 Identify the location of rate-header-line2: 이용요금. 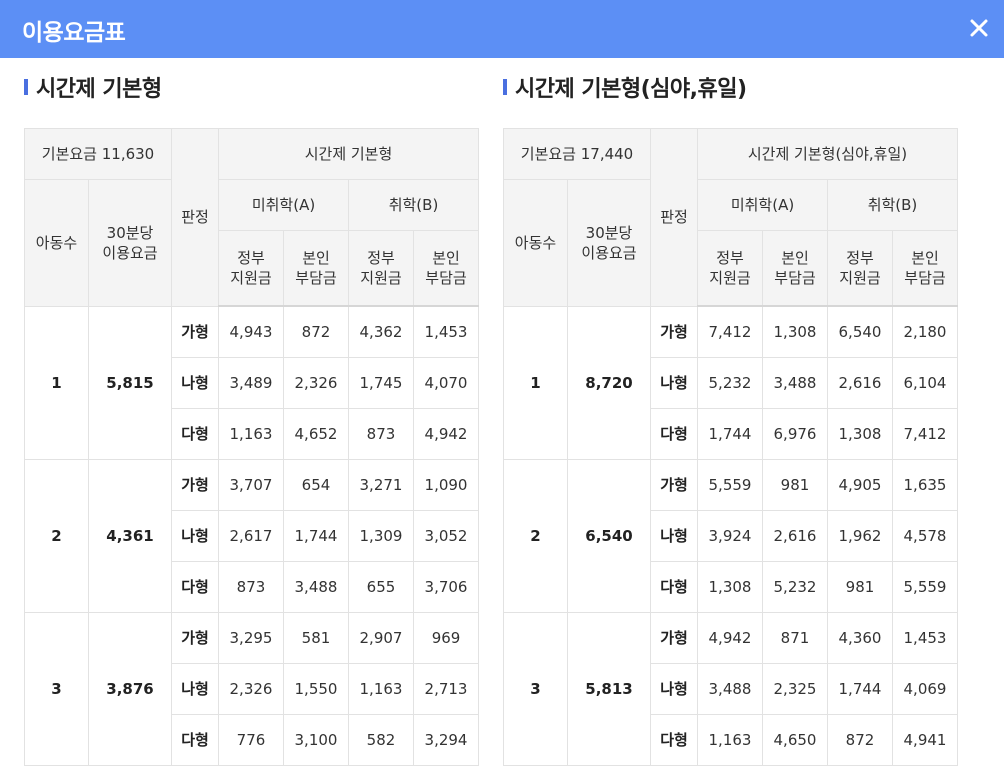
(609, 252).